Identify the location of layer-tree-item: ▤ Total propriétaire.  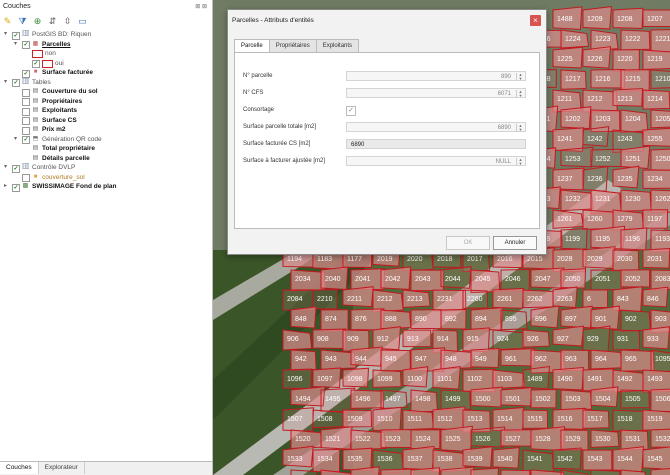
(106, 149).